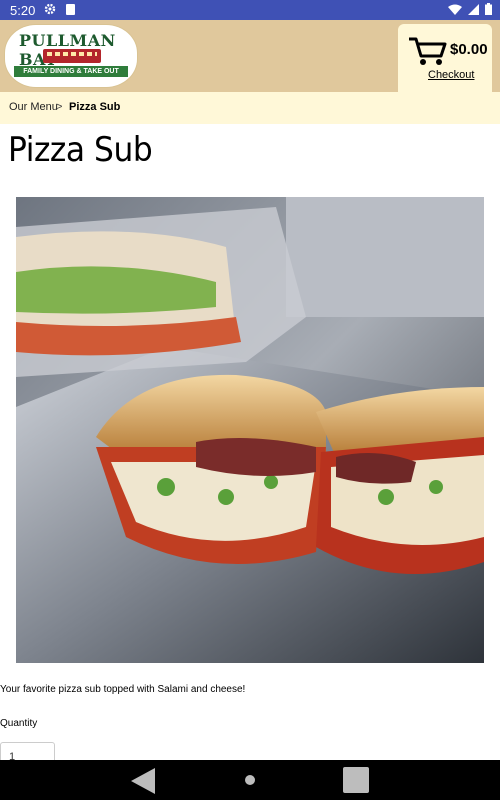 Image resolution: width=500 pixels, height=800 pixels. What do you see at coordinates (428, 51) in the screenshot?
I see `shopping-cart-icon` at bounding box center [428, 51].